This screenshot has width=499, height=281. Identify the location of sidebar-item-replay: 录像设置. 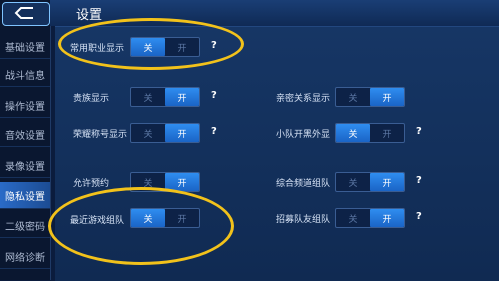
(25, 165).